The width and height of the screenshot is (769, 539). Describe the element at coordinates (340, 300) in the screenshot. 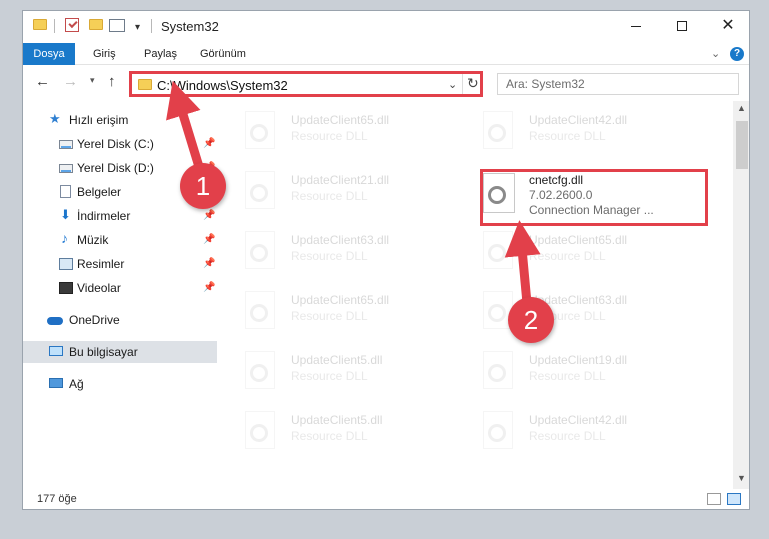

I see `file-name: UpdateClient65.dll` at that location.